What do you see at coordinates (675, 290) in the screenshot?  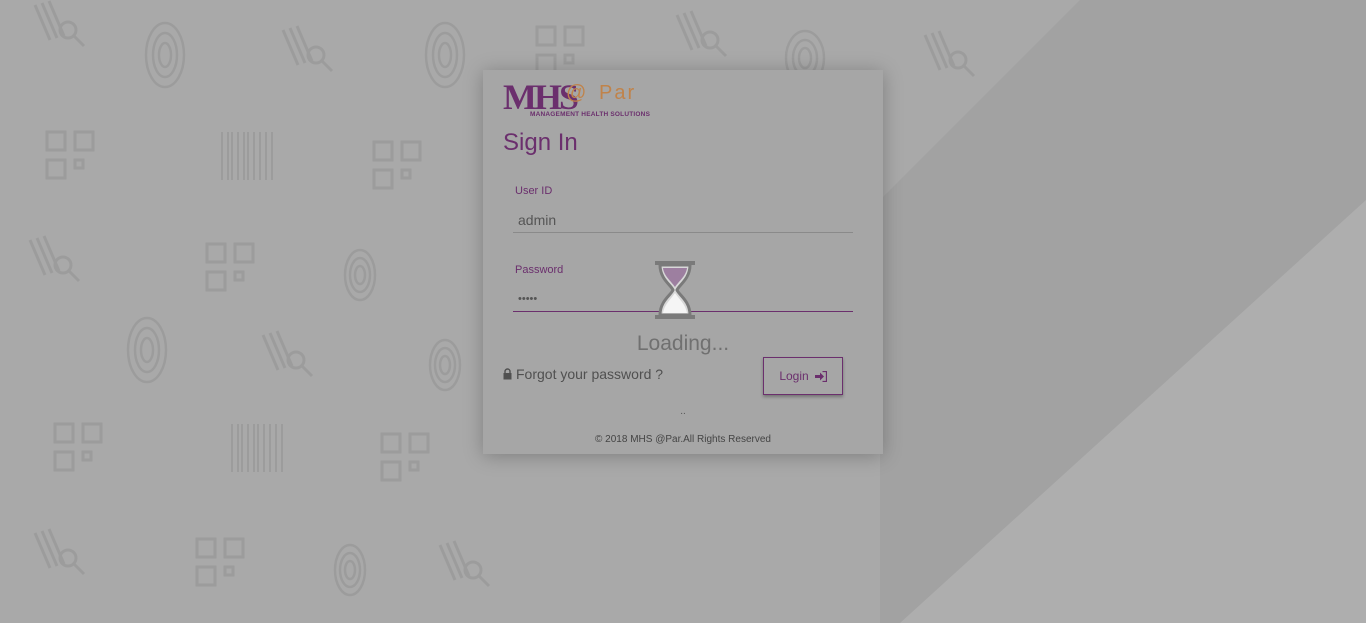 I see `hourglass-icon` at bounding box center [675, 290].